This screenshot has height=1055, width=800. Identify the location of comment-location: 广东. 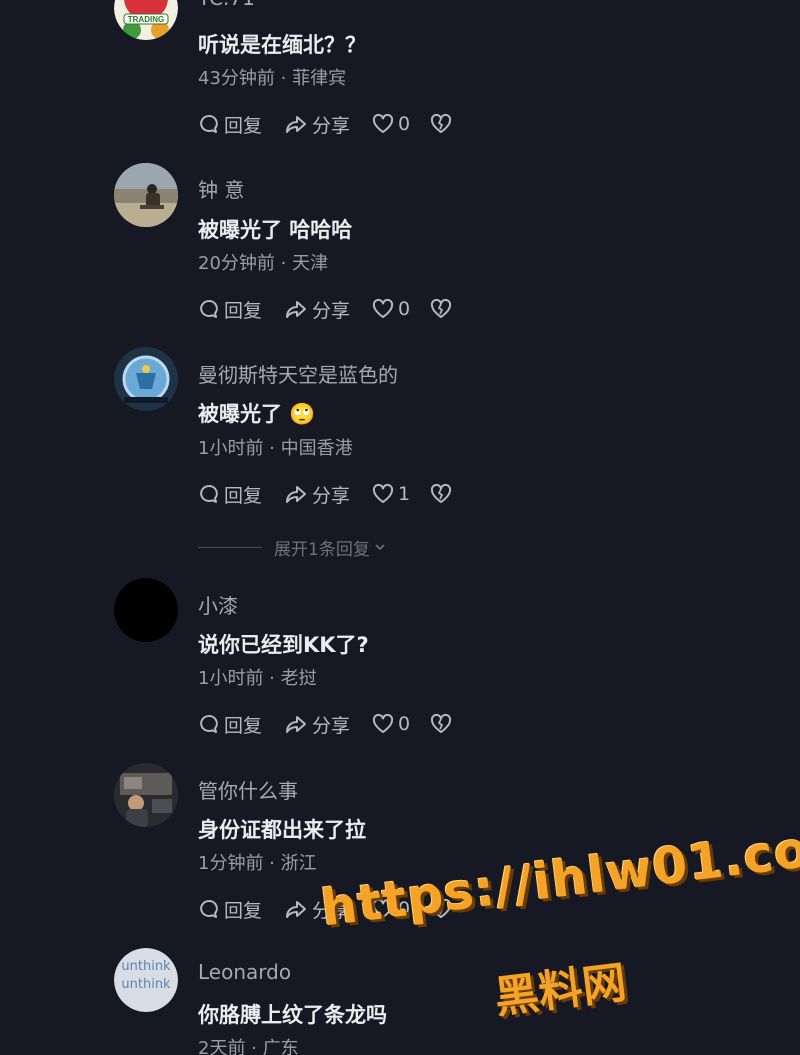
(280, 1046).